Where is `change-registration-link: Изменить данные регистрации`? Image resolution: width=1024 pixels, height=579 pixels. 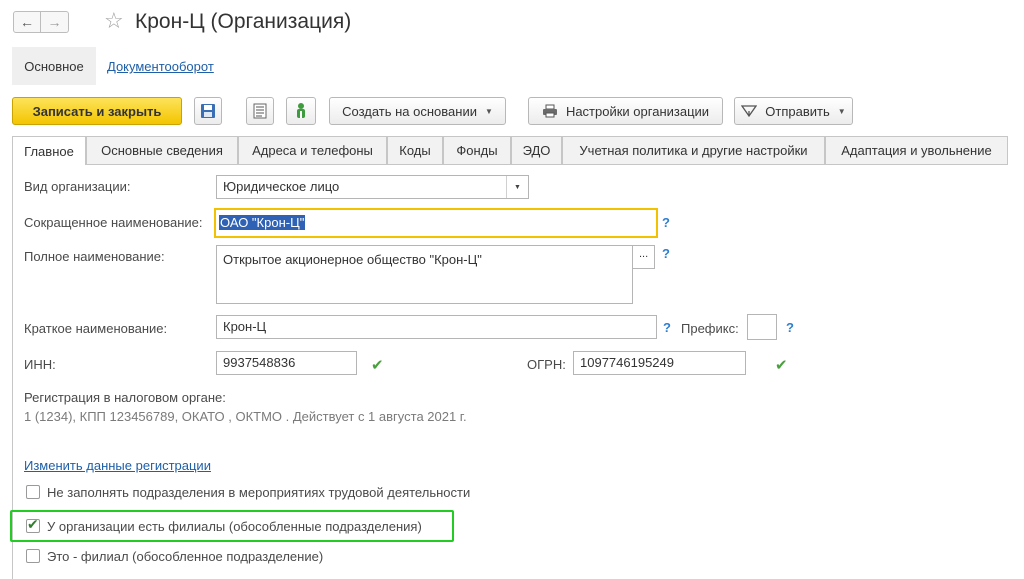
change-registration-link: Изменить данные регистрации is located at coordinates (117, 465).